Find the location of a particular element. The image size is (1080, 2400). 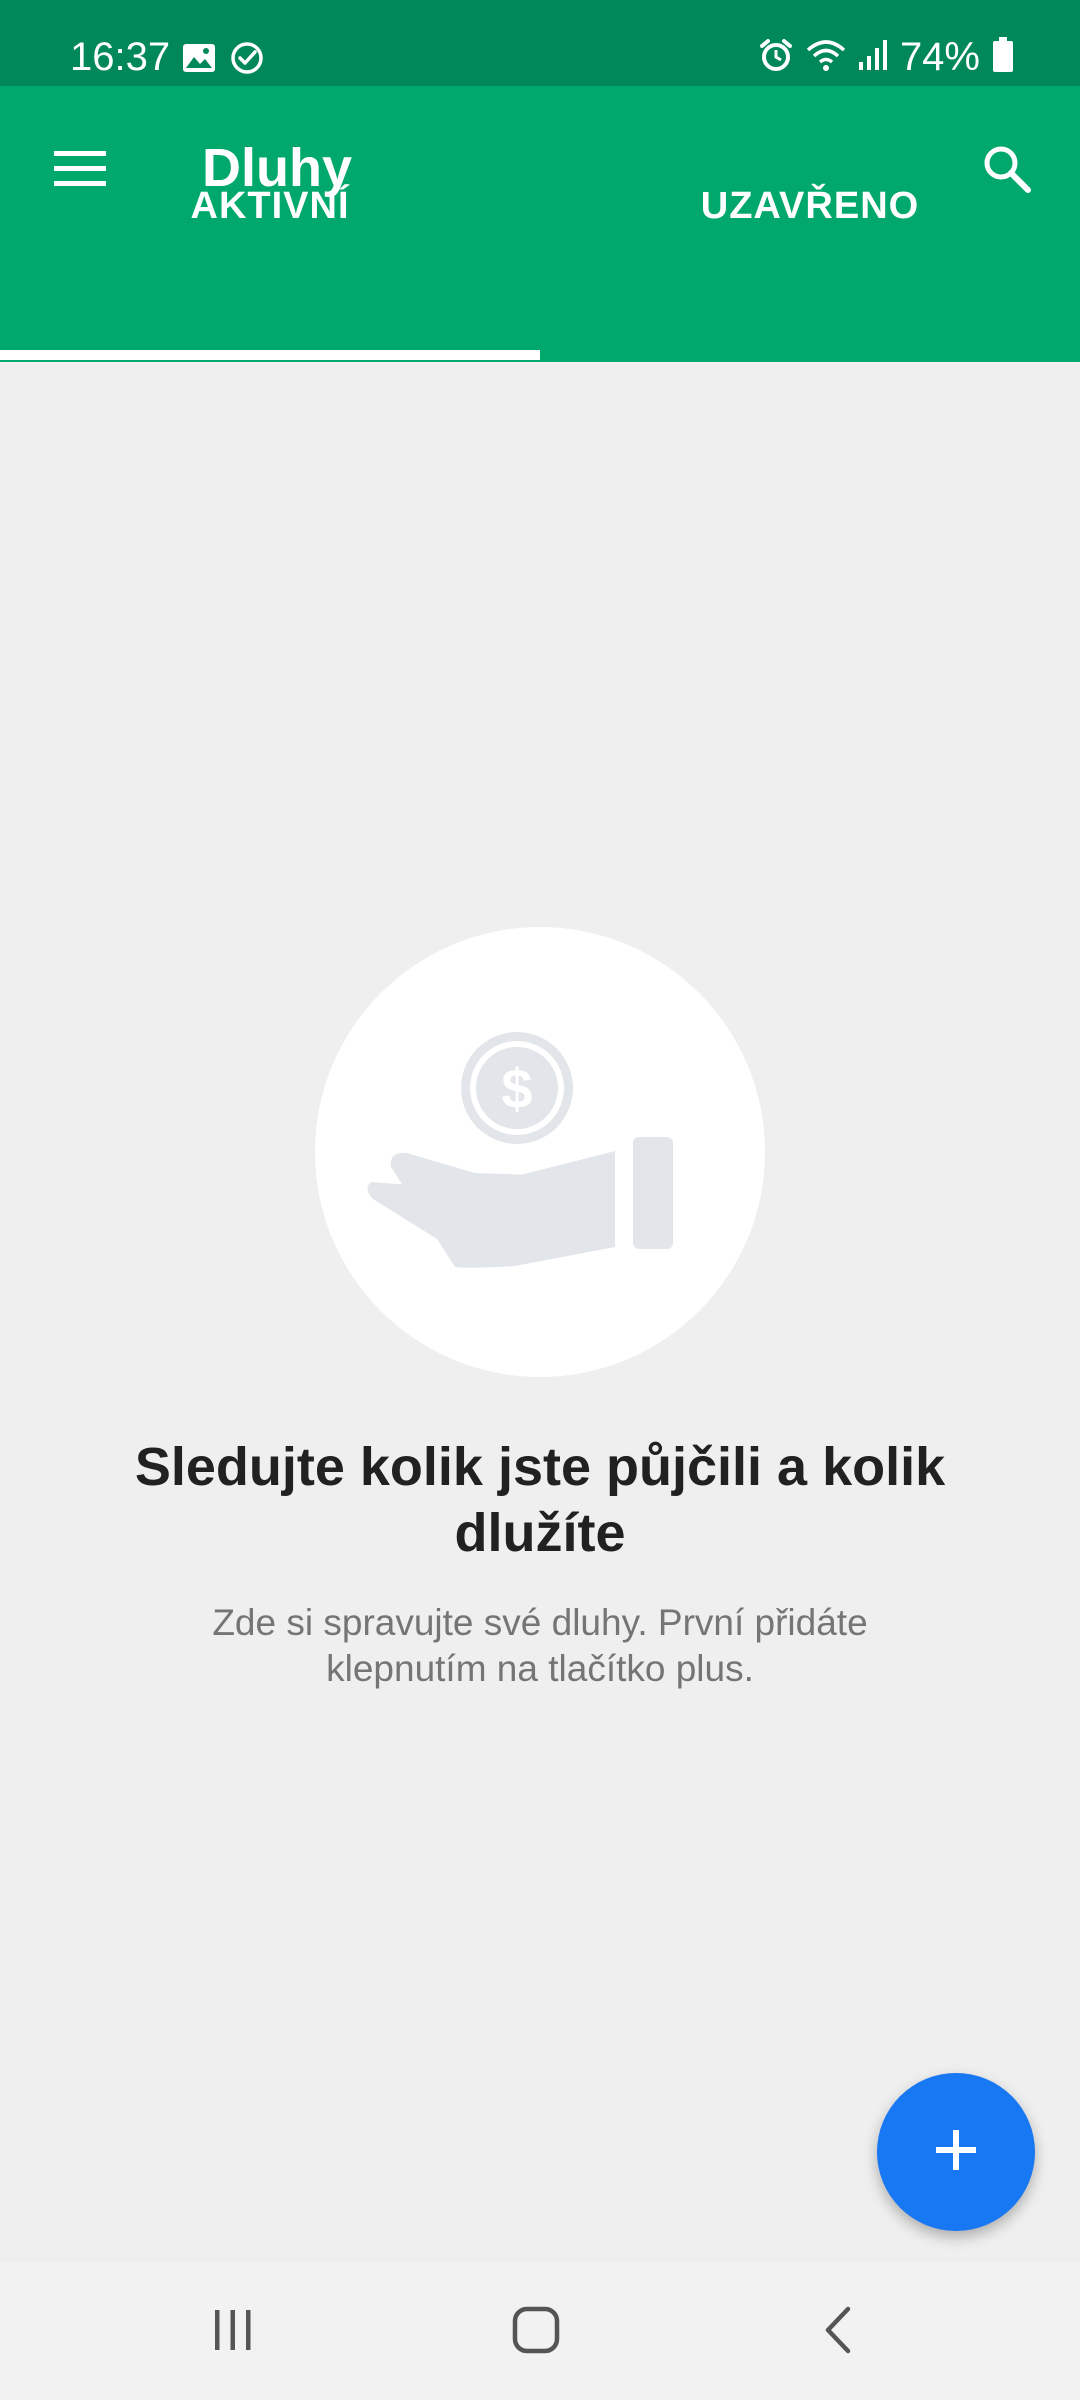

back-icon is located at coordinates (838, 2332).